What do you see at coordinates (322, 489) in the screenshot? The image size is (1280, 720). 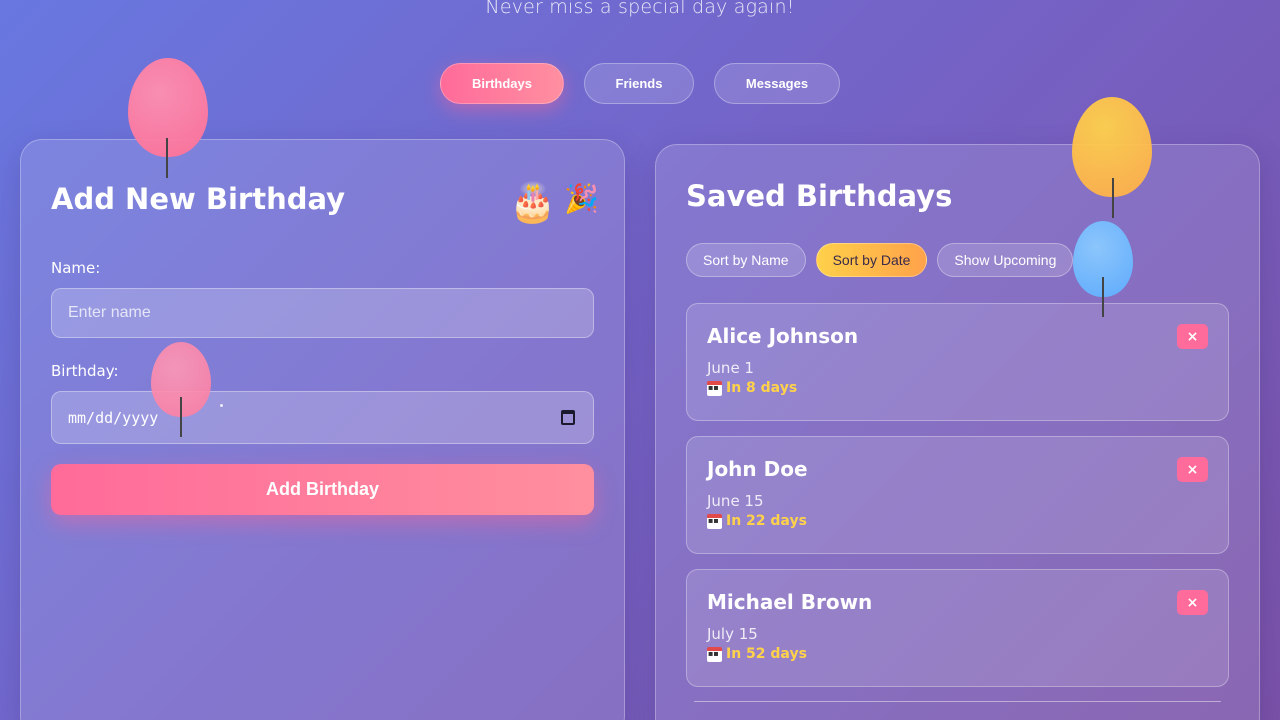 I see `add-birthday-button: Add Birthday` at bounding box center [322, 489].